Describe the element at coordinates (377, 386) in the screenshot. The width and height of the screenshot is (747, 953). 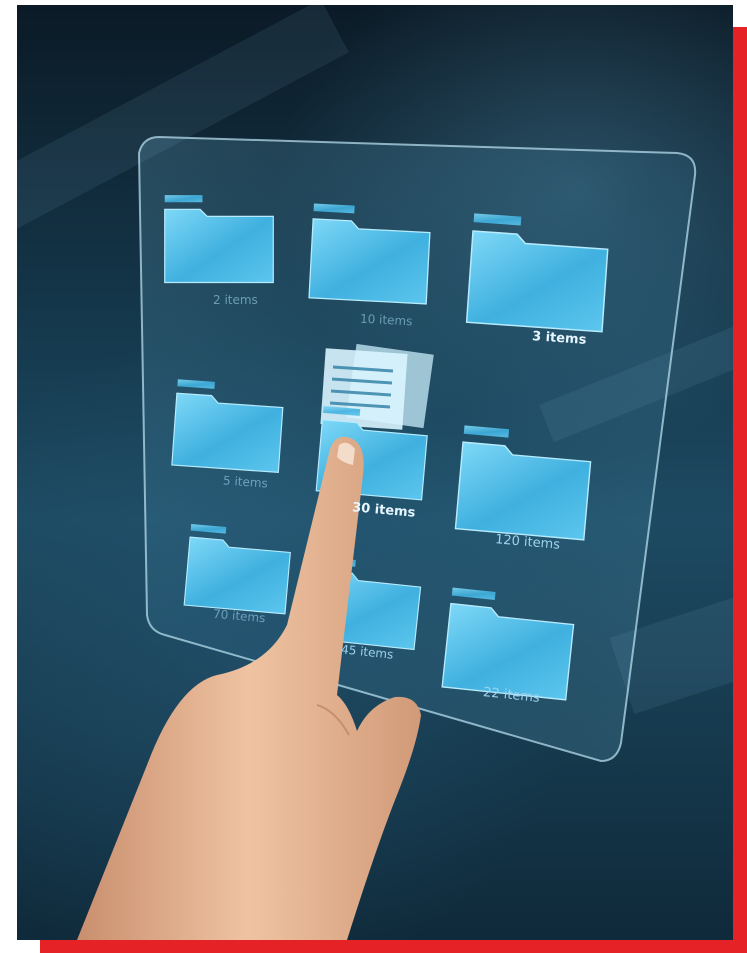
I see `document-icon` at that location.